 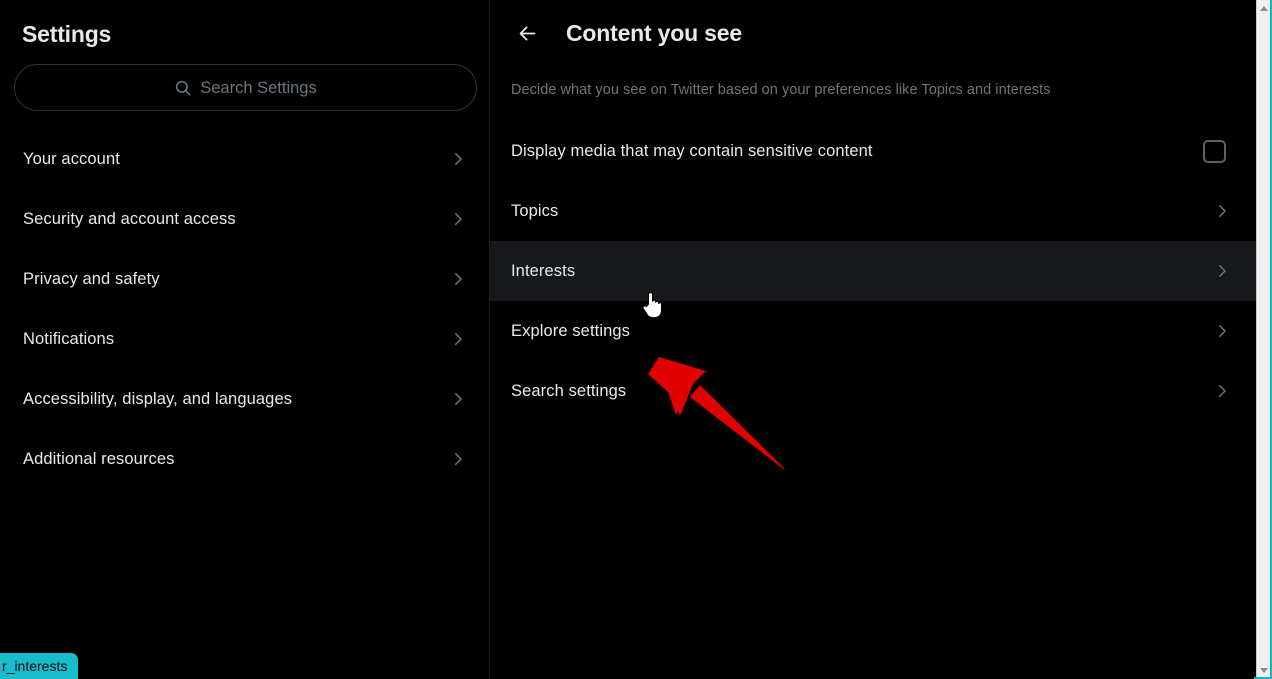 I want to click on panel-header: Content you see, so click(x=873, y=33).